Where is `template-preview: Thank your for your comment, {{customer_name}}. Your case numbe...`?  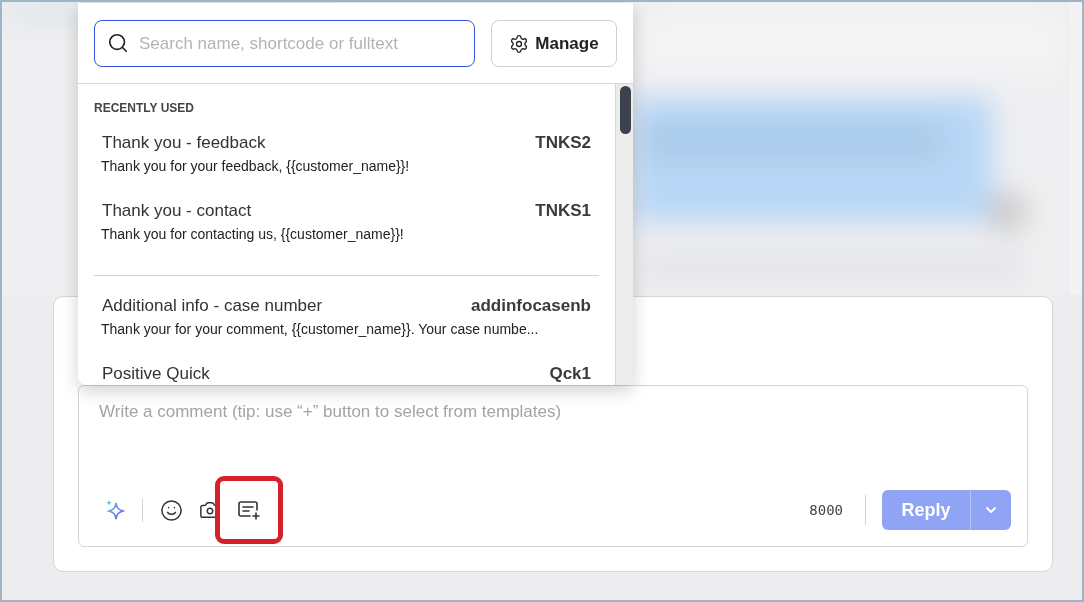
template-preview: Thank your for your comment, {{customer_name}}. Your case numbe... is located at coordinates (320, 329).